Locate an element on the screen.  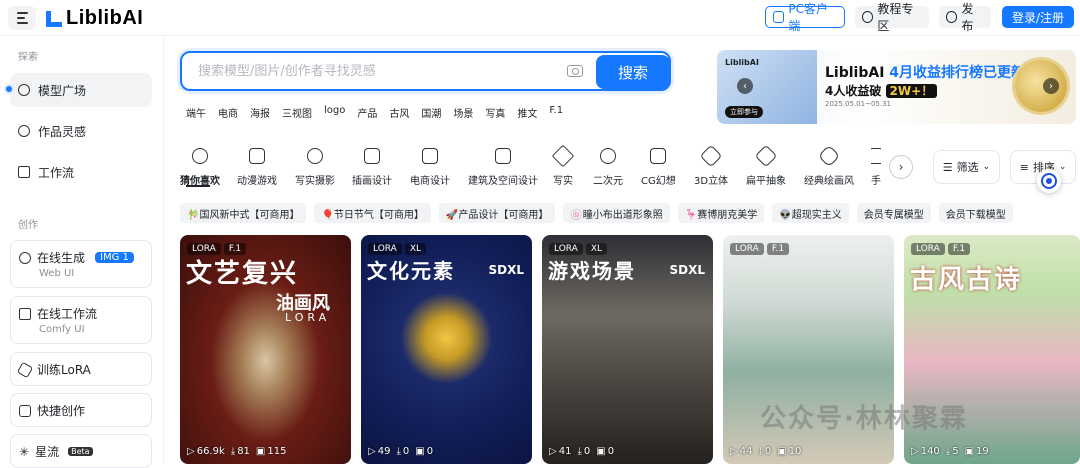
hotword: 国潮 is located at coordinates (431, 112).